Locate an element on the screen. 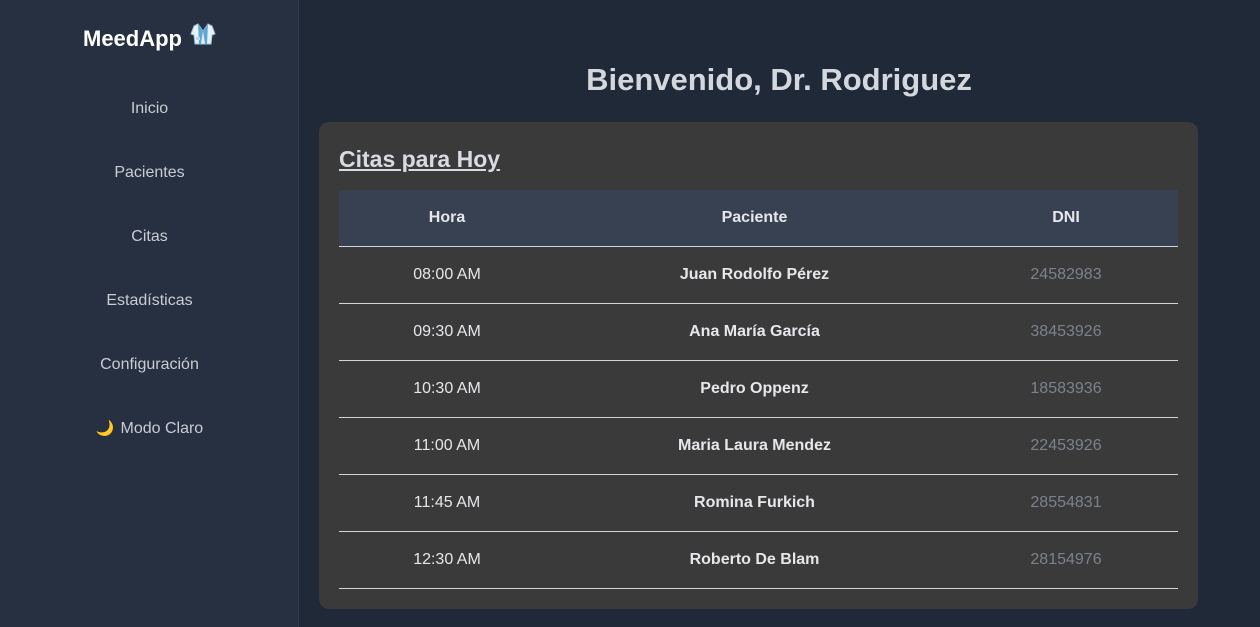 This screenshot has height=627, width=1260. row-hora: 12:30 AM is located at coordinates (447, 560).